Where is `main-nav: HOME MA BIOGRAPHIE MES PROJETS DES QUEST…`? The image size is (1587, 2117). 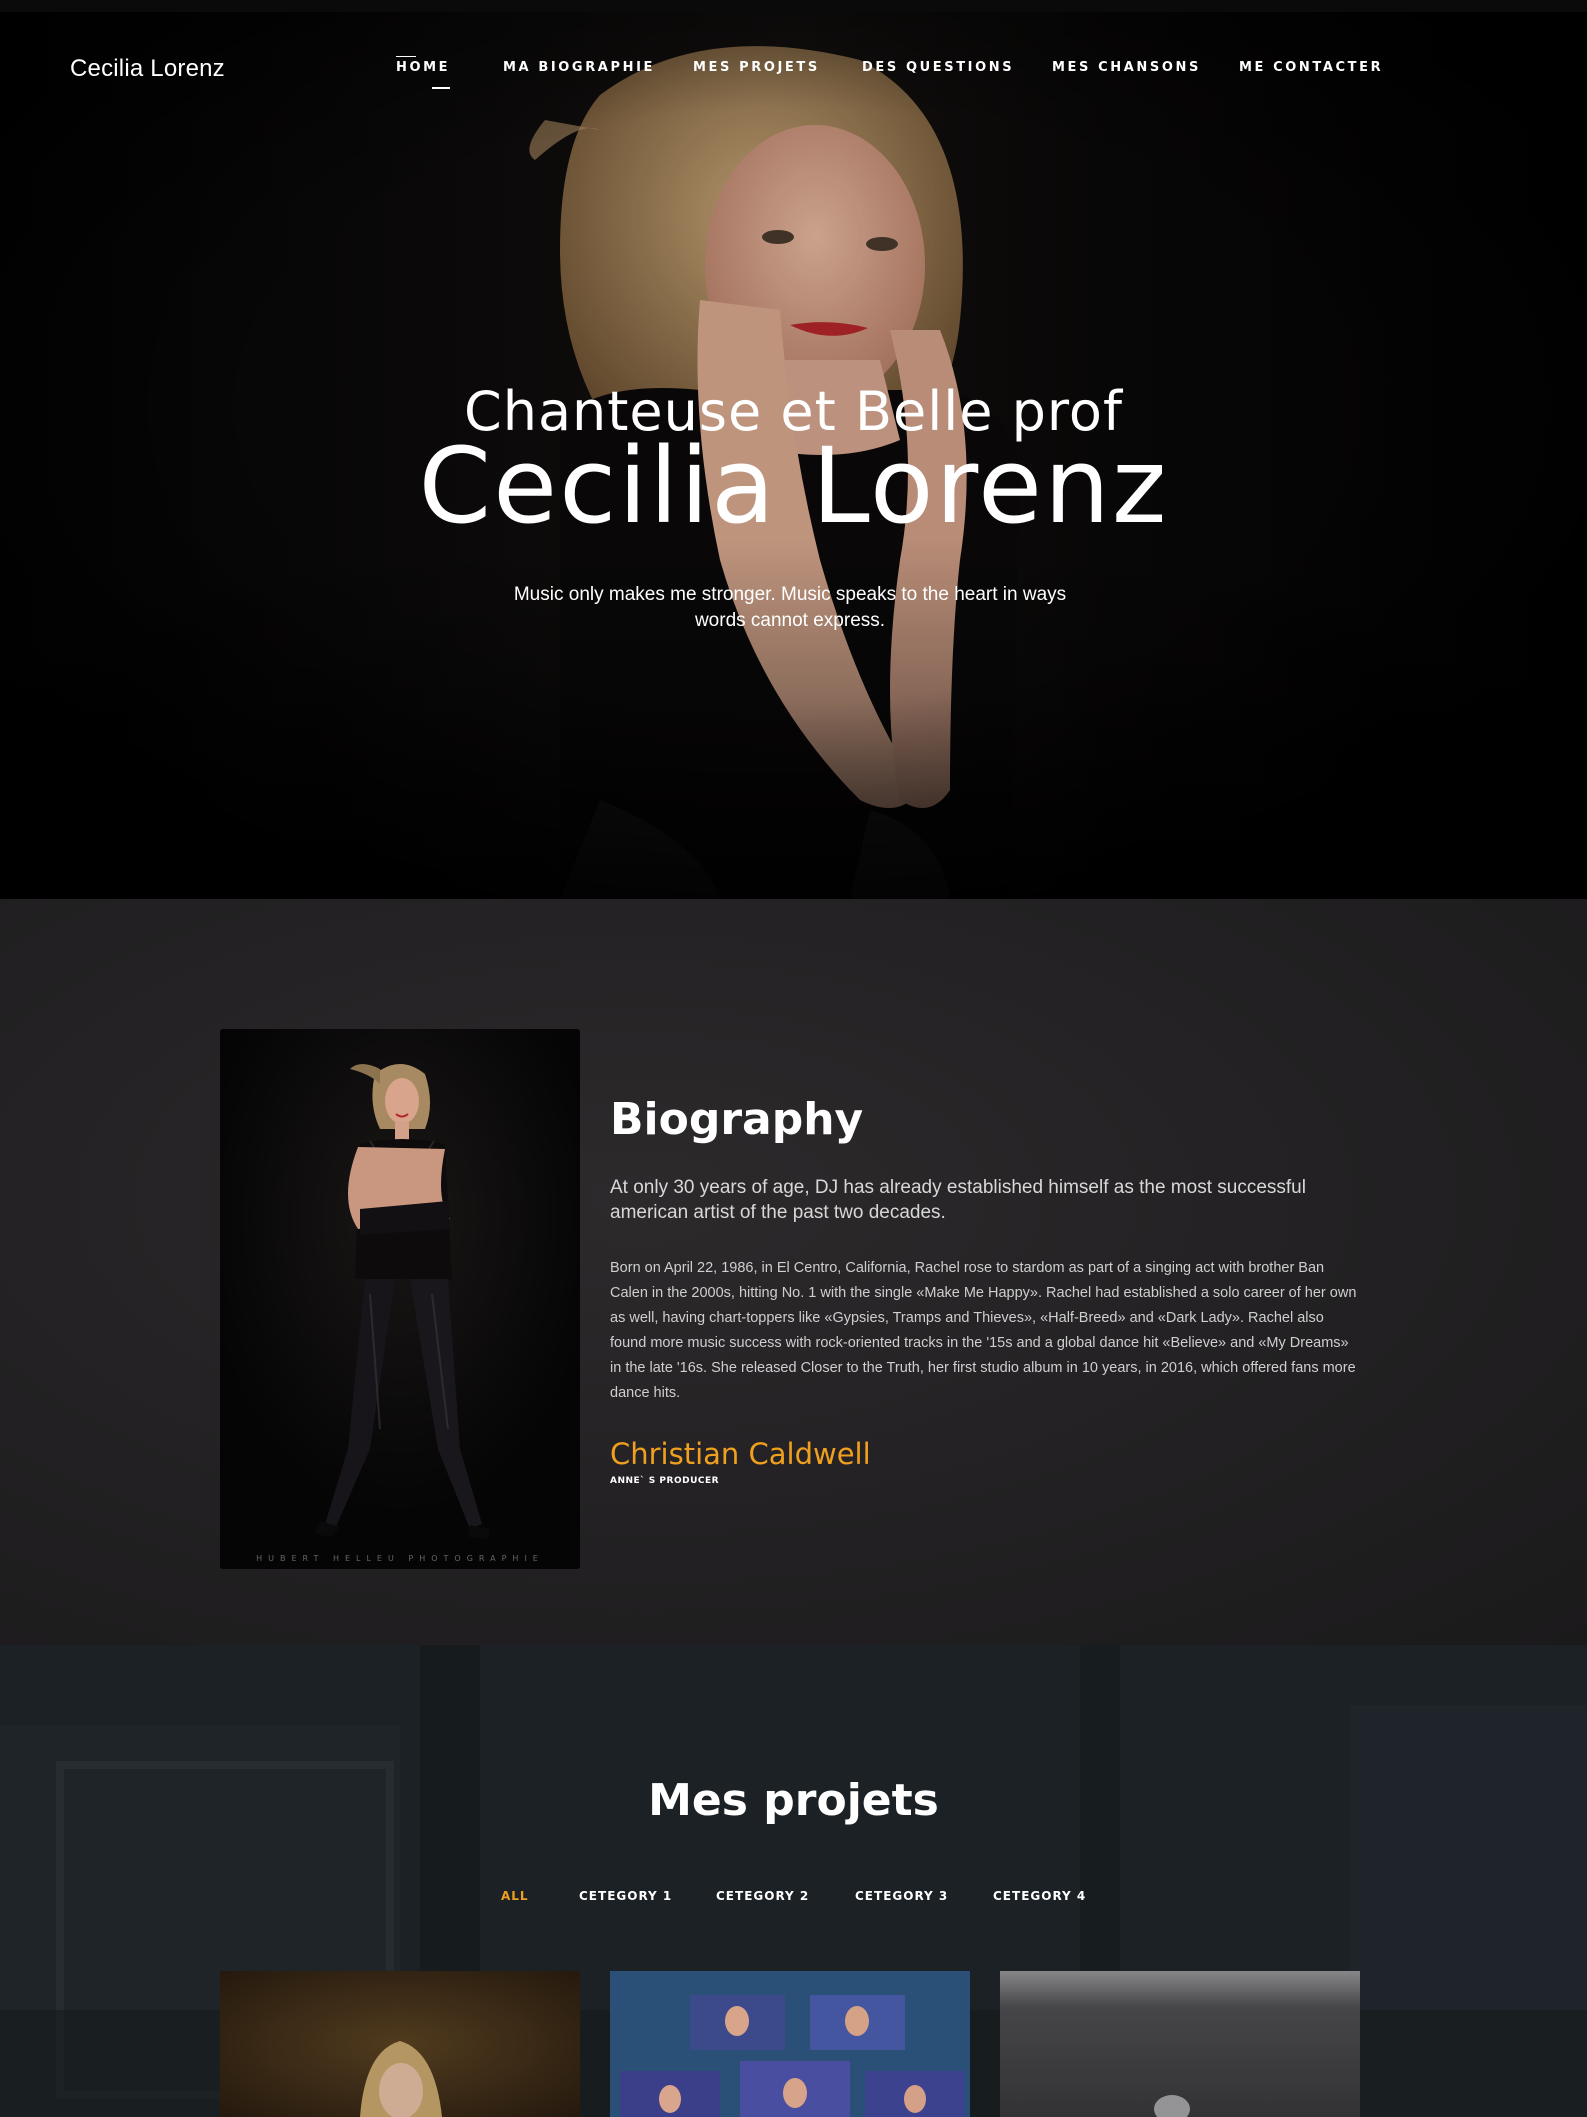 main-nav: HOME MA BIOGRAPHIE MES PROJETS DES QUEST… is located at coordinates (793, 73).